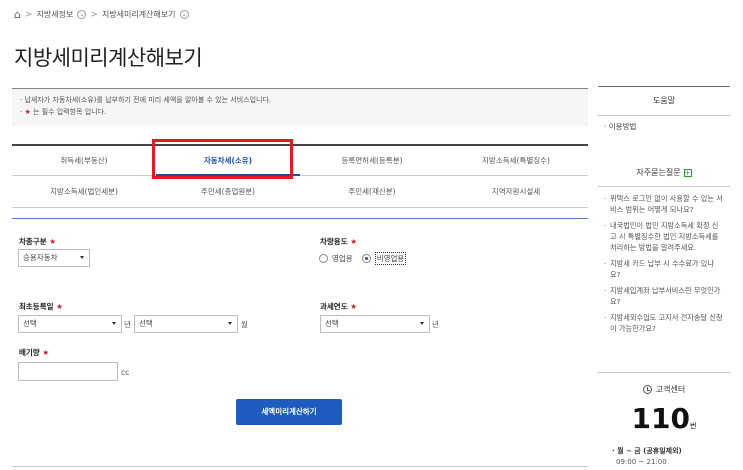 Image resolution: width=743 pixels, height=470 pixels. I want to click on tax-year-label: 과세연도 ★, so click(338, 306).